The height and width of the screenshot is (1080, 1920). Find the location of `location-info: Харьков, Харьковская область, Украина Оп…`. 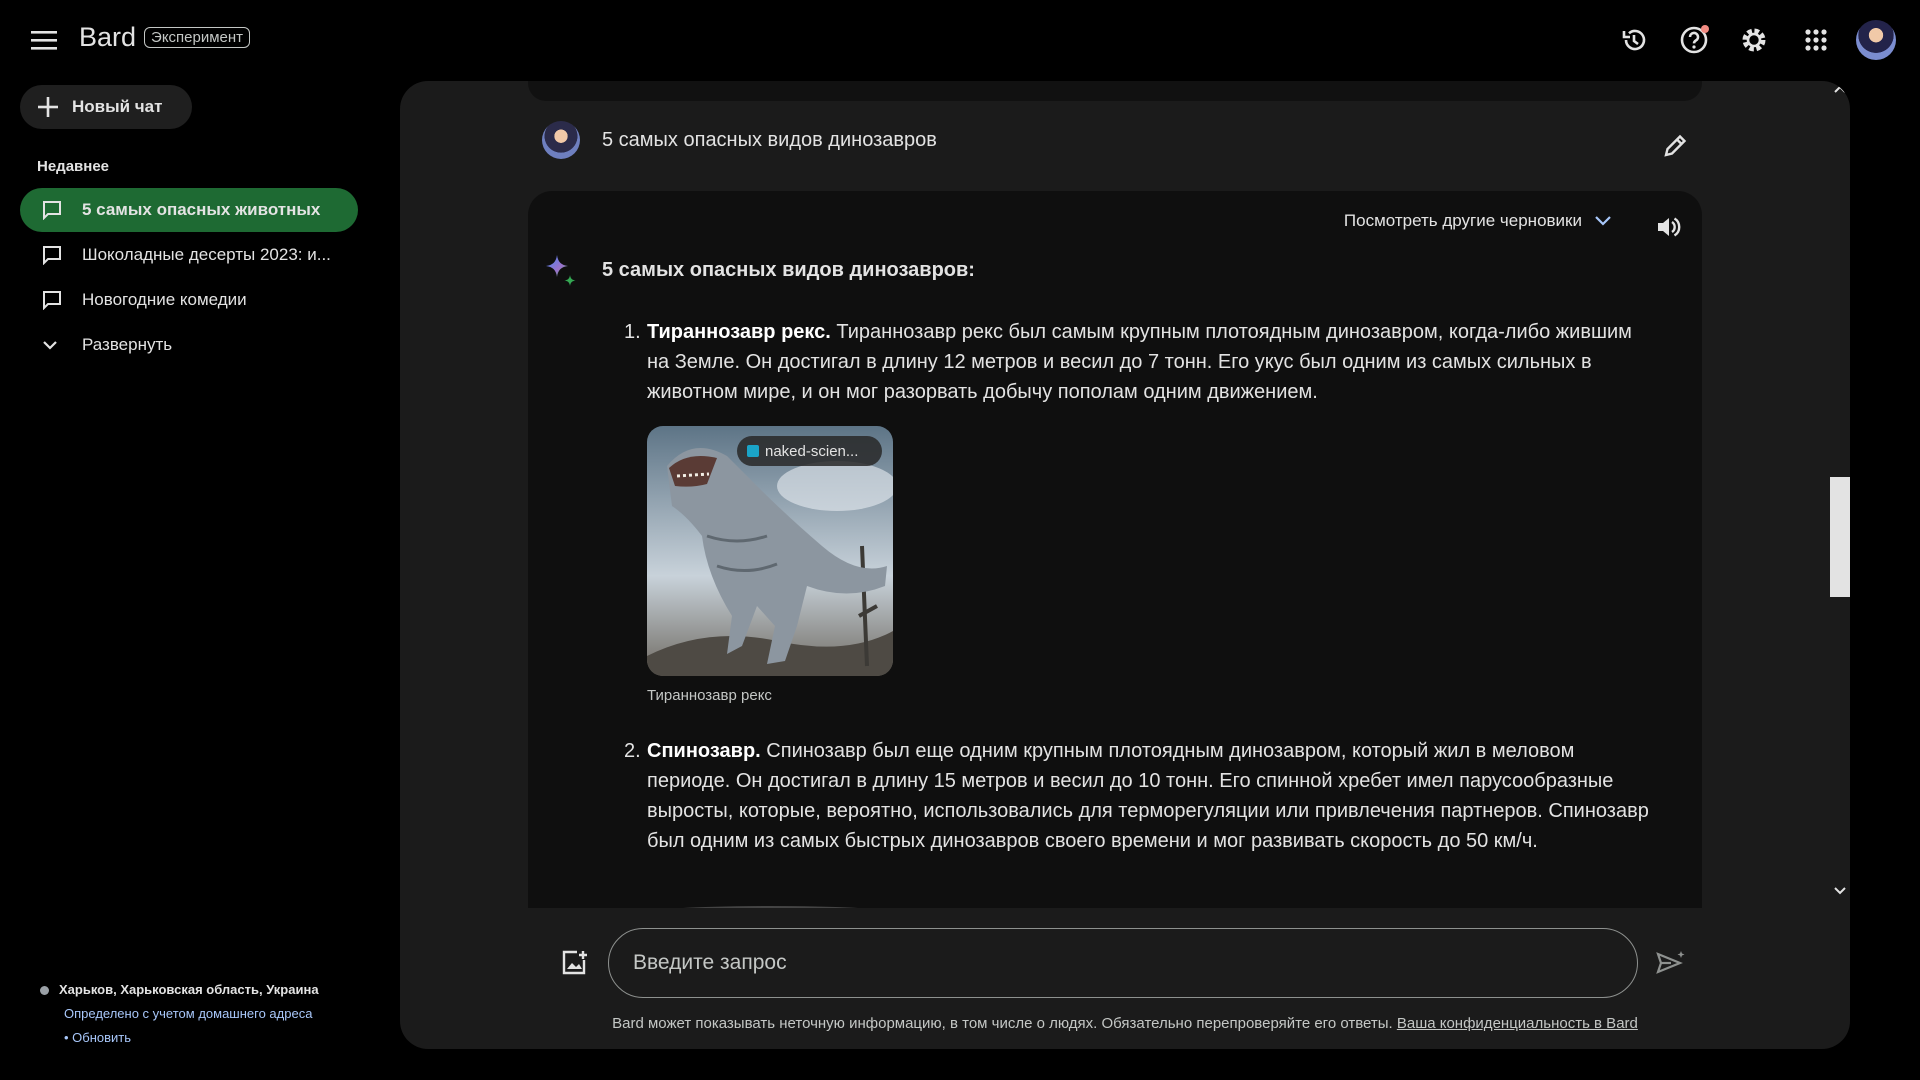

location-info: Харьков, Харьковская область, Украина Оп… is located at coordinates (179, 1014).